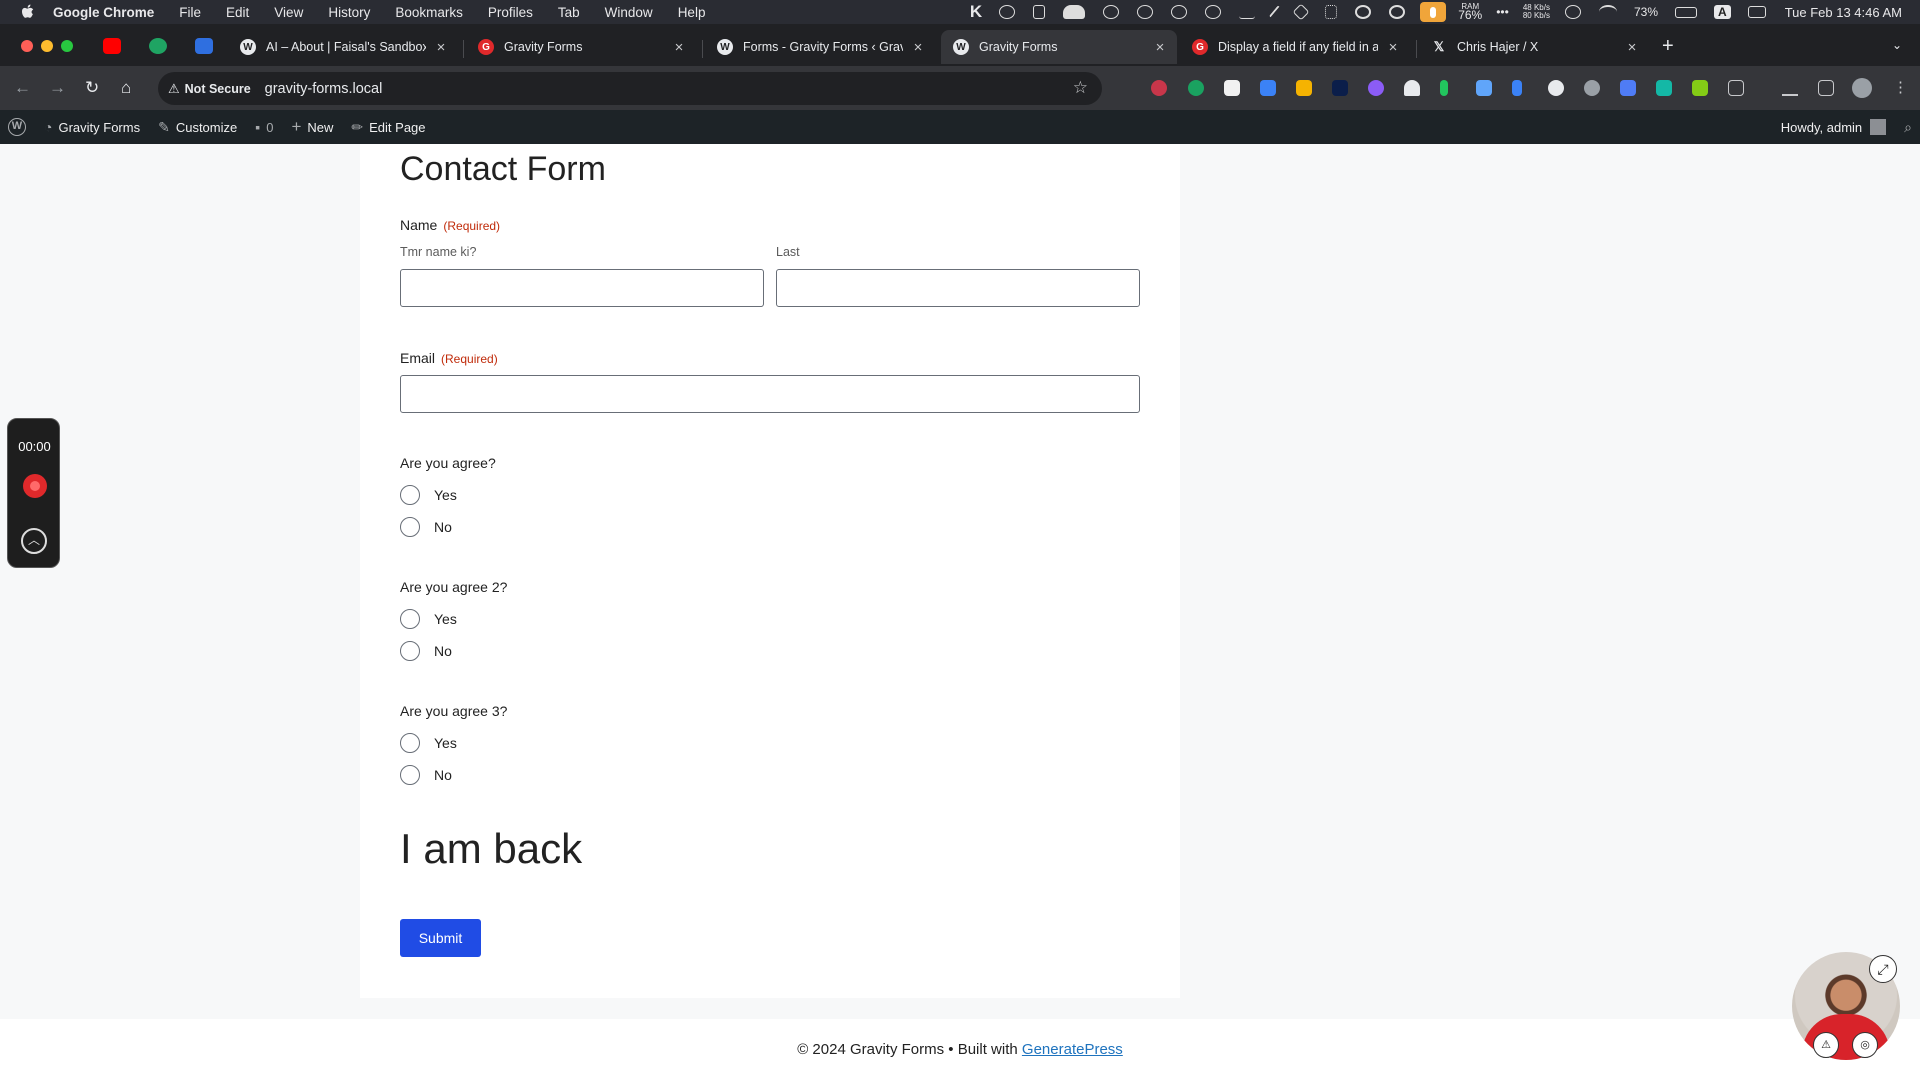  Describe the element at coordinates (976, 12) in the screenshot. I see `k-app-icon: K` at that location.